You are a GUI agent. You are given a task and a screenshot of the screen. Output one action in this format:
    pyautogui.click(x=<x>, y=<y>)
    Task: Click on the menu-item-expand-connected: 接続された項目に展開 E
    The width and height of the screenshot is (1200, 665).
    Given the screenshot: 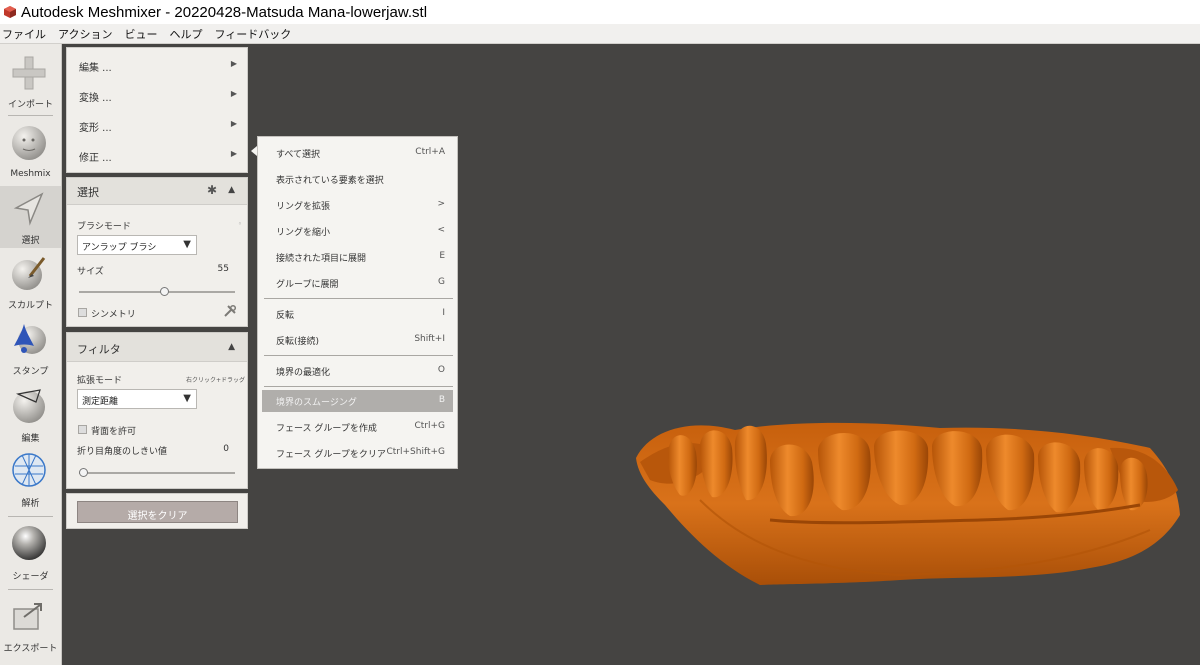 What is the action you would take?
    pyautogui.click(x=357, y=257)
    